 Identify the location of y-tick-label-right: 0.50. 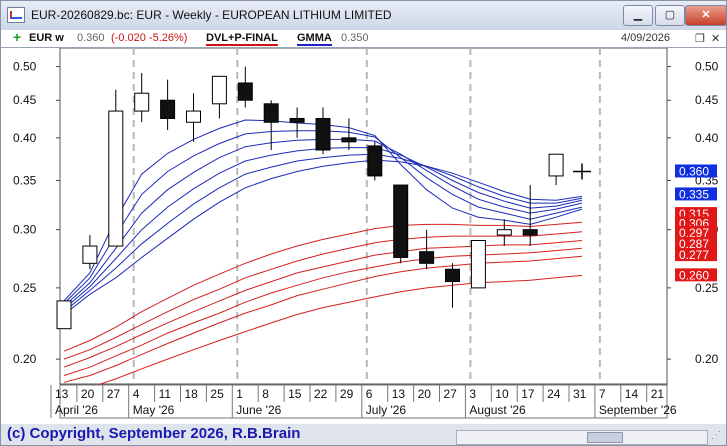
(707, 67).